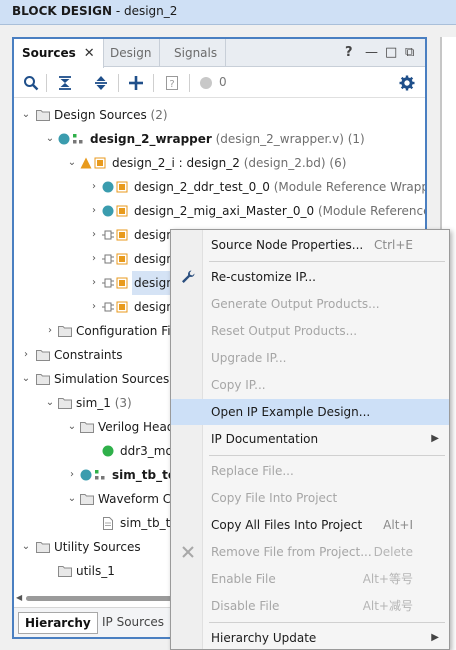  I want to click on scroll-left-icon: ◀, so click(19, 597).